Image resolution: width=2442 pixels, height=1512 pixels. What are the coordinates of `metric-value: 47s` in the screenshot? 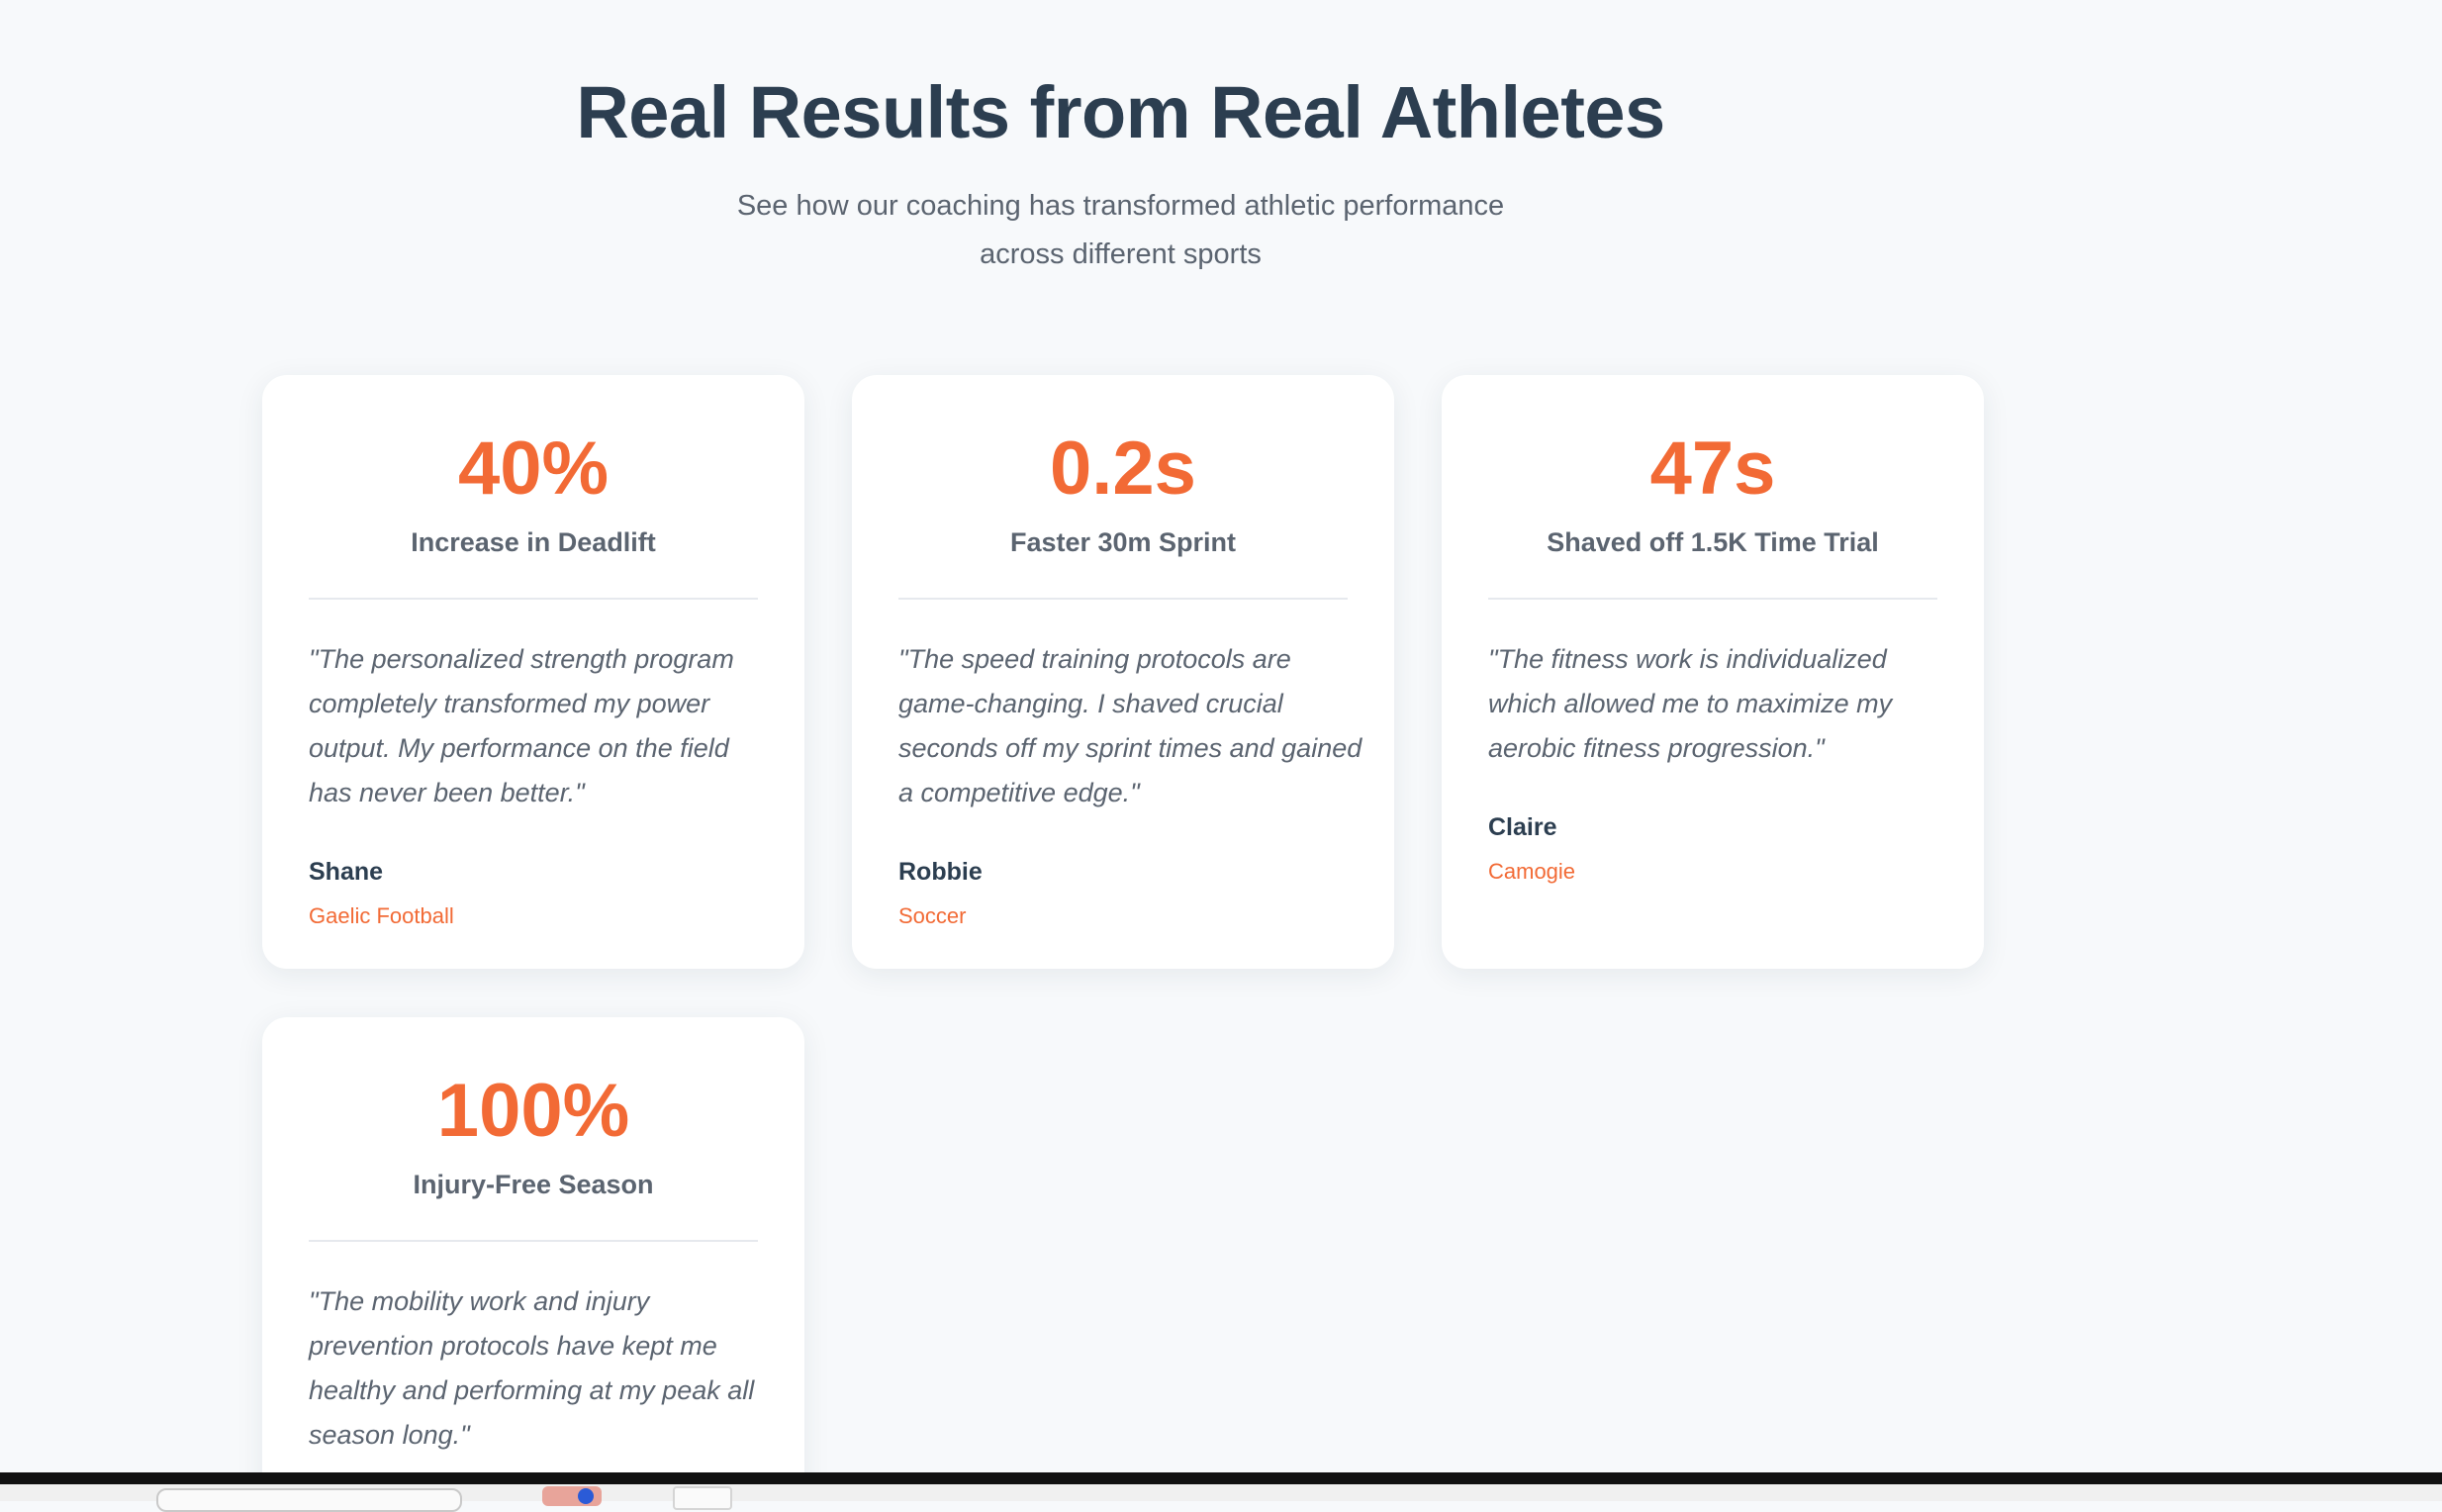 It's located at (1712, 469).